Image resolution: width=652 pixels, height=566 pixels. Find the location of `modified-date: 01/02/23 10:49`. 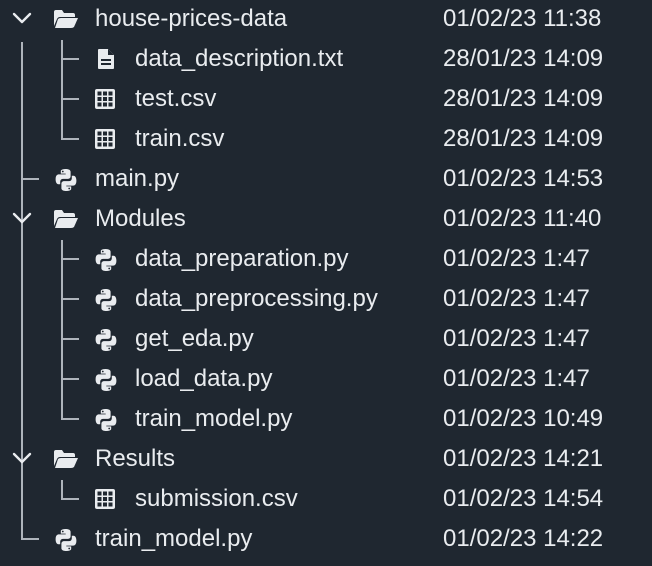

modified-date: 01/02/23 10:49 is located at coordinates (523, 418).